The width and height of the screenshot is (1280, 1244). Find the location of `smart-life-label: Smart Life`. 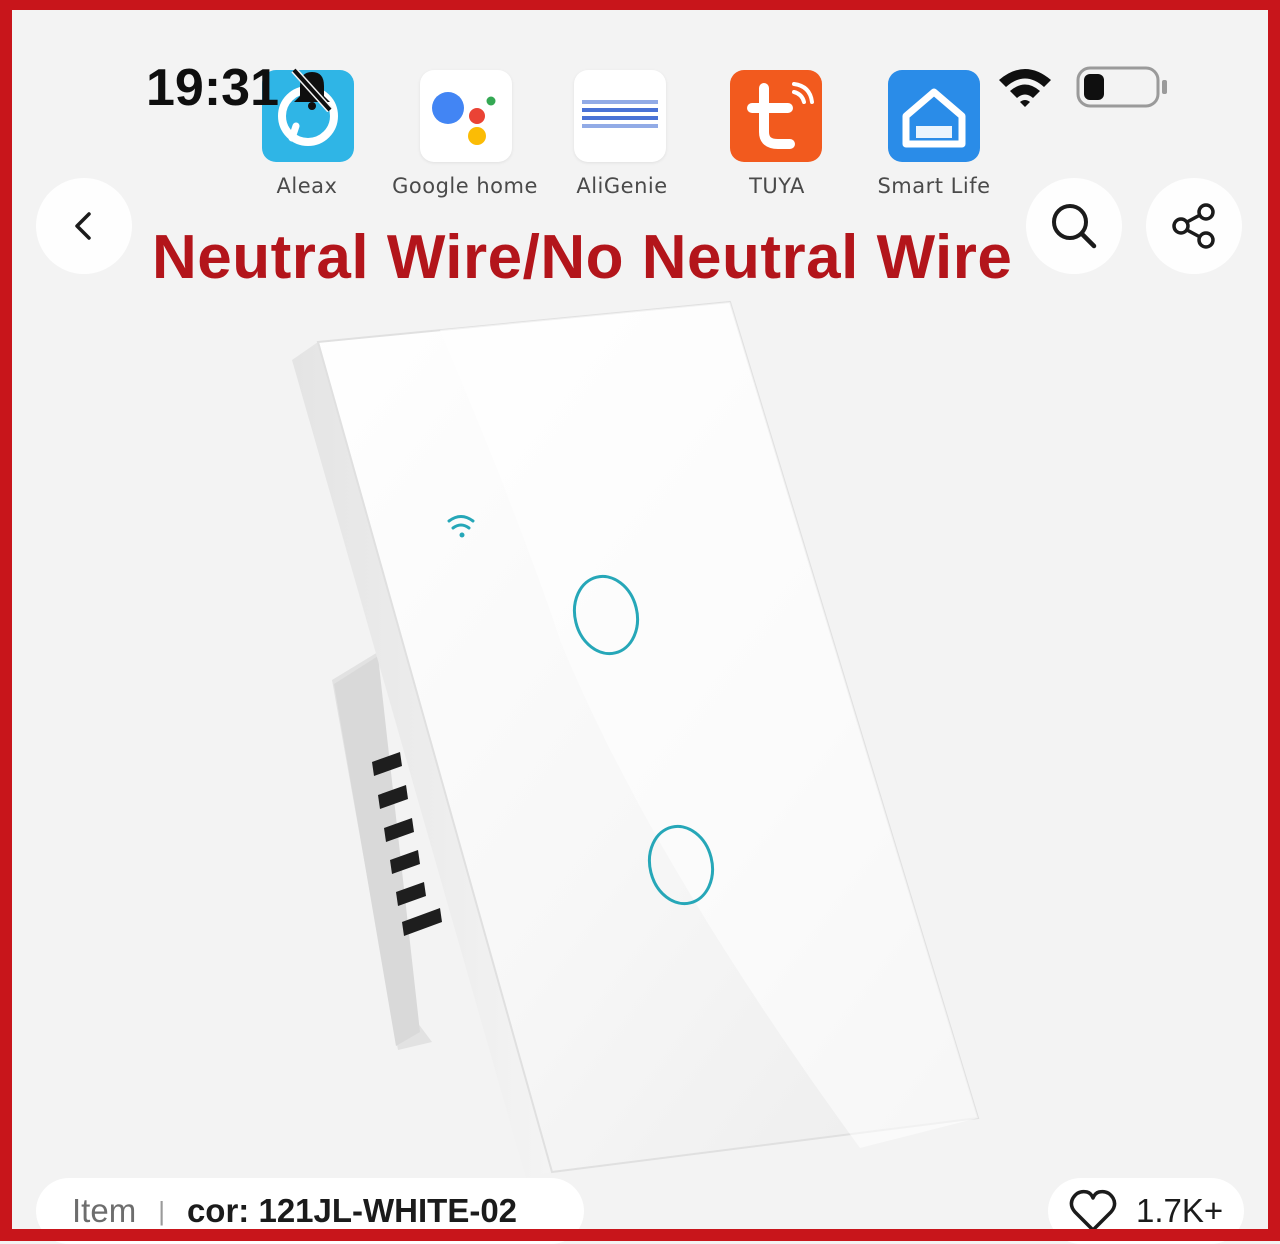

smart-life-label: Smart Life is located at coordinates (934, 186).